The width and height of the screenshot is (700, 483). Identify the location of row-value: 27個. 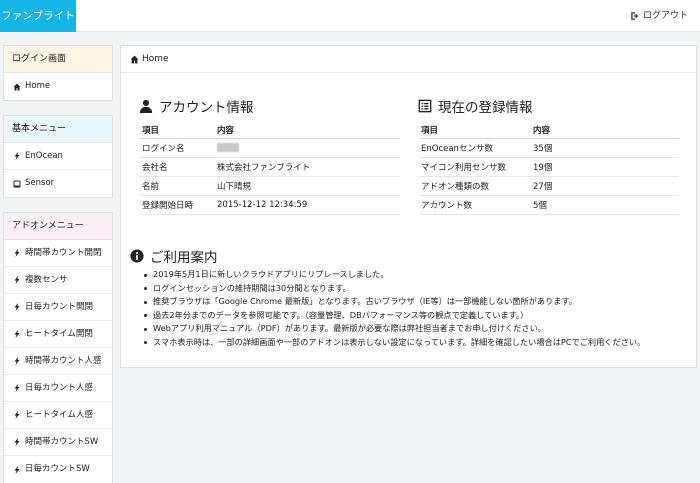
(605, 186).